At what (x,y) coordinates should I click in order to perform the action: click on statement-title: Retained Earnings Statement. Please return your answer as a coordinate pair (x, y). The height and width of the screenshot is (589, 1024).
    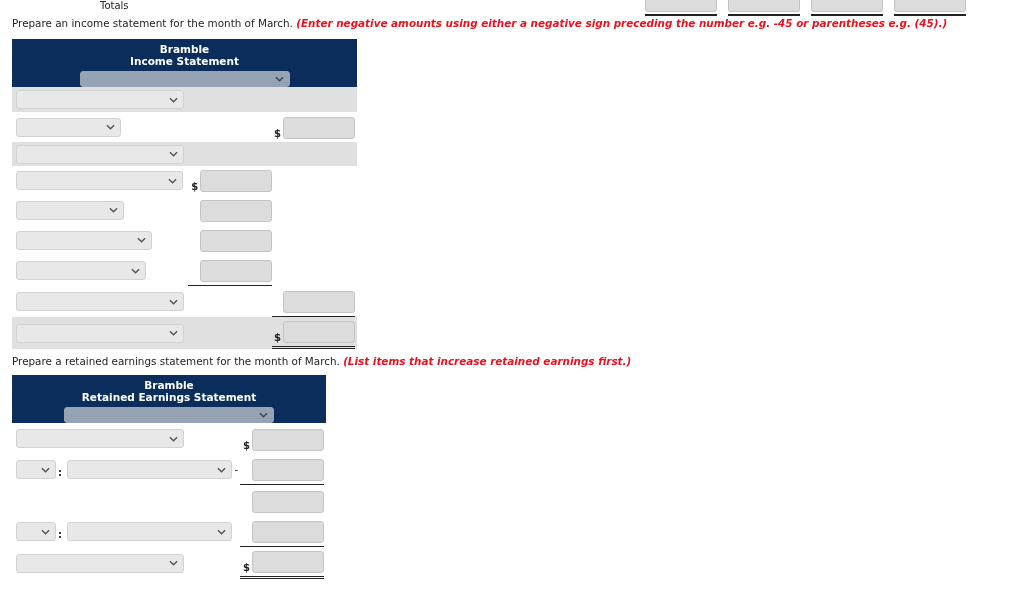
    Looking at the image, I should click on (169, 397).